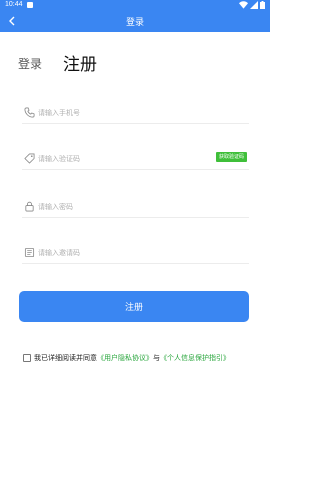  I want to click on invite-card-icon, so click(29, 252).